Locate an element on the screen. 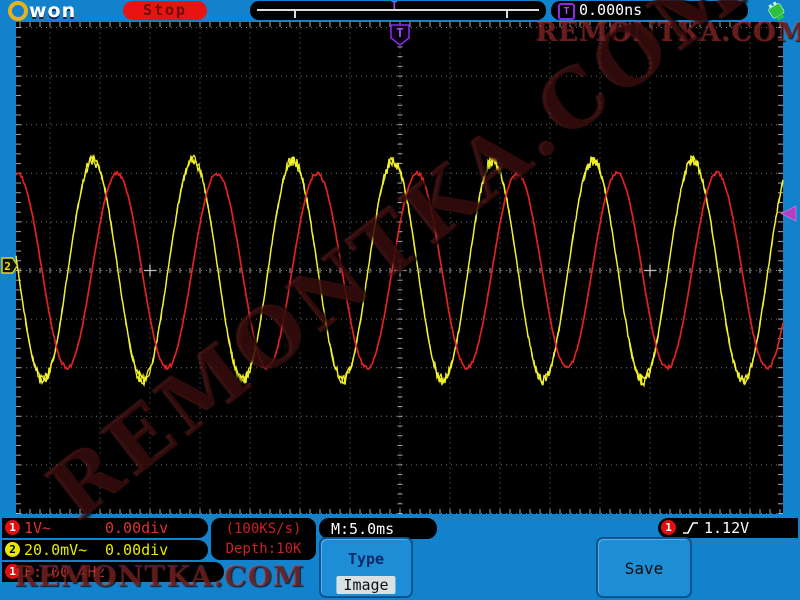  save-button: Save is located at coordinates (644, 567).